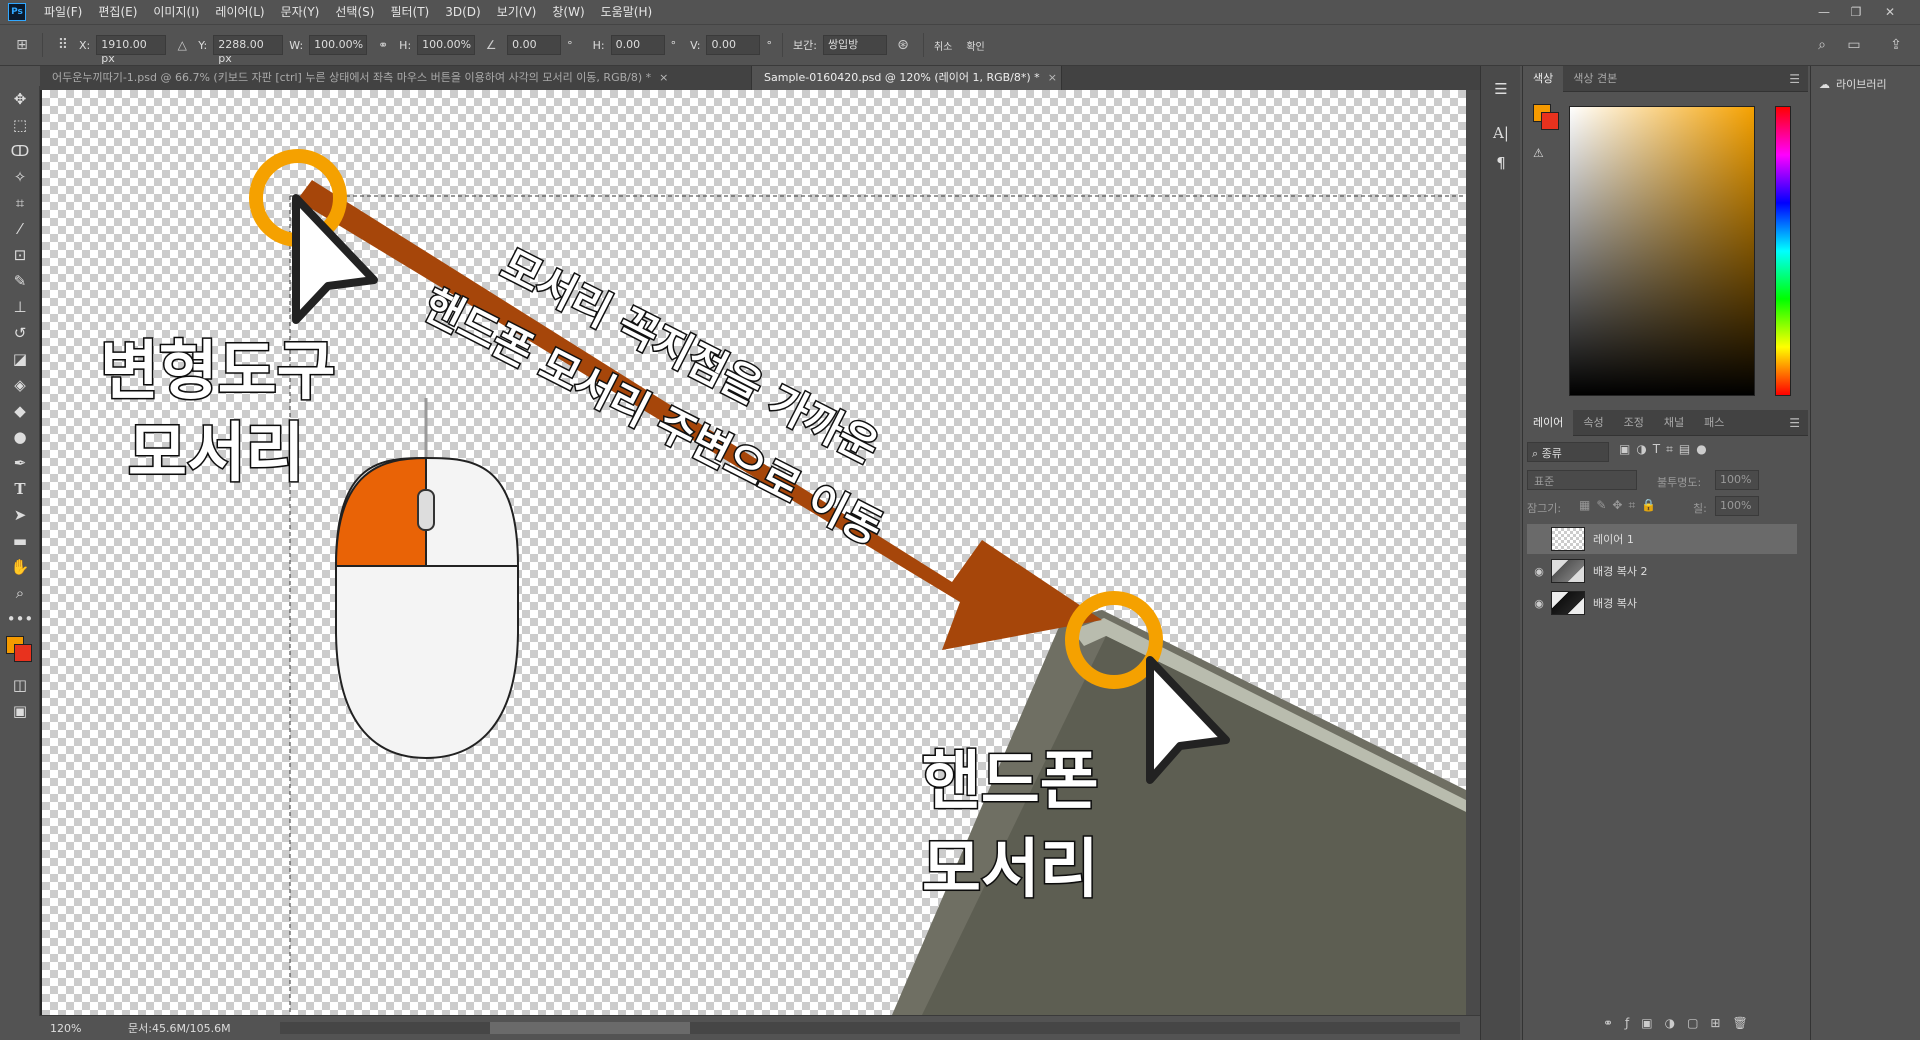  I want to click on delta-icon: △, so click(182, 45).